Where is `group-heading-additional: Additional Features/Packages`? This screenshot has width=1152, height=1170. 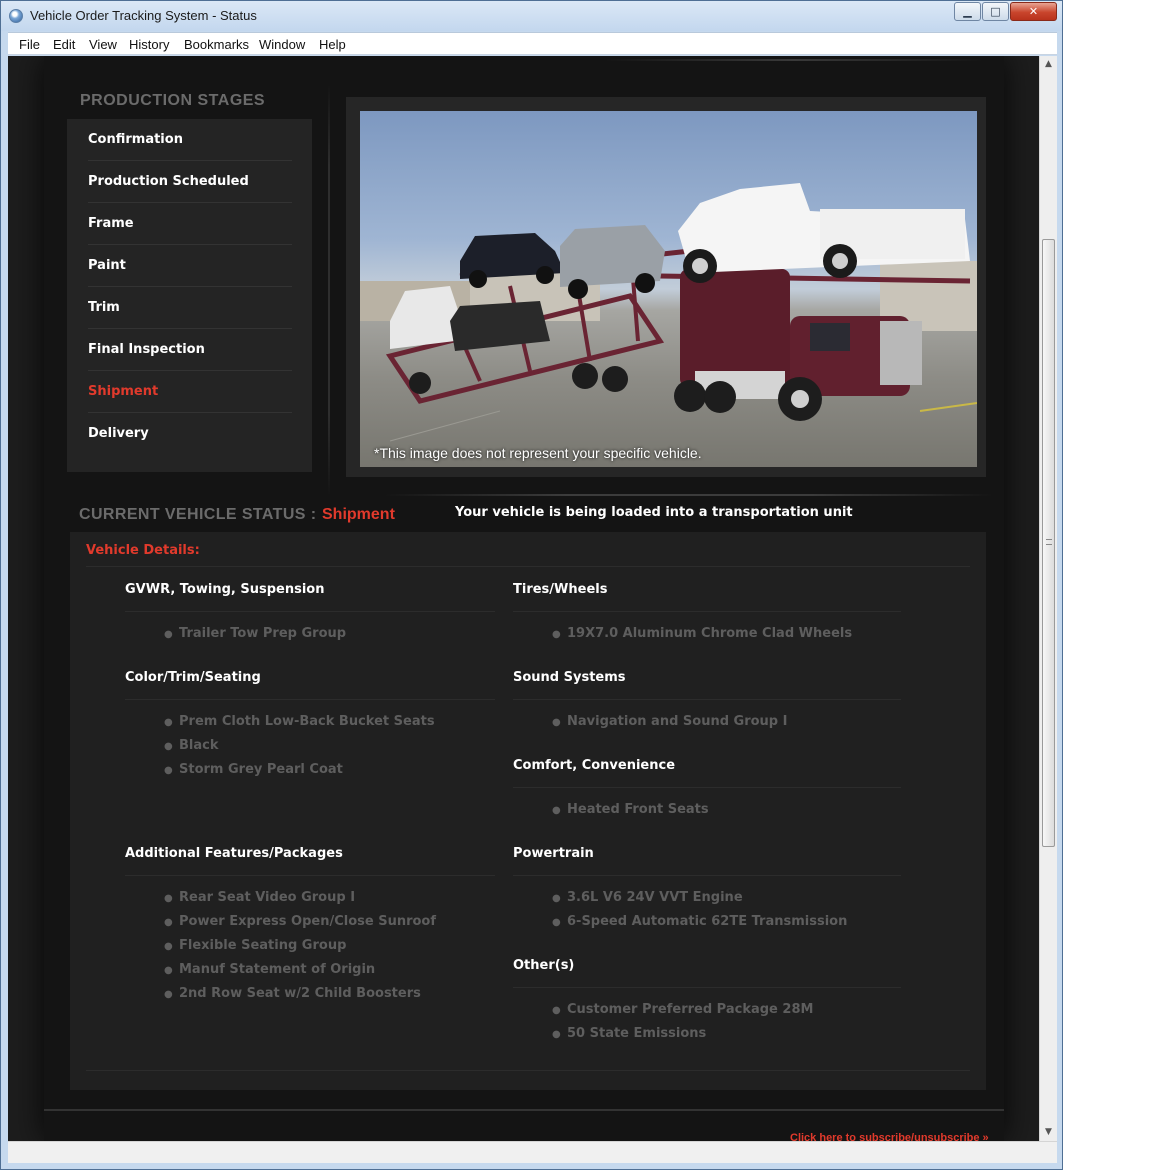
group-heading-additional: Additional Features/Packages is located at coordinates (234, 853).